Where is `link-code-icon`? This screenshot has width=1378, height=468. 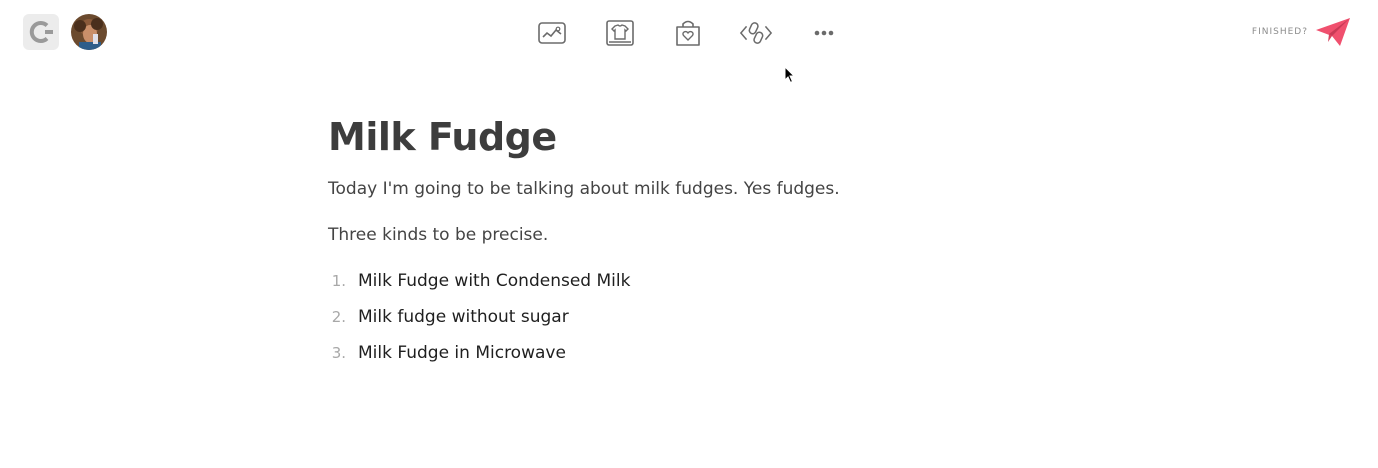 link-code-icon is located at coordinates (756, 33).